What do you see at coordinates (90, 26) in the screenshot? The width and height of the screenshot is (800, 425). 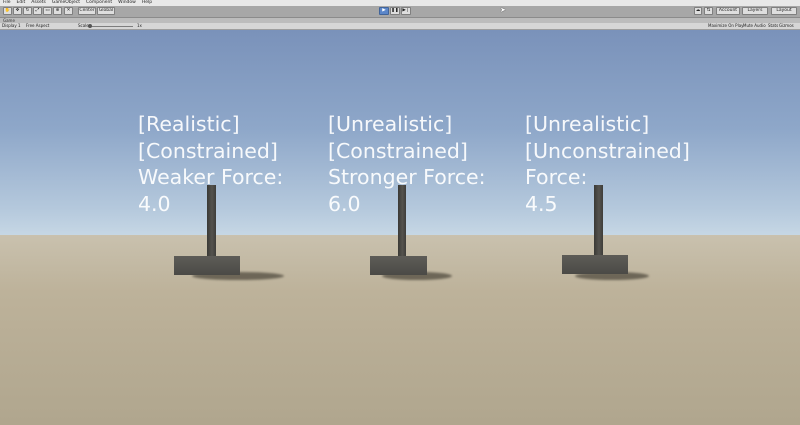 I see `scale-slider-handle` at bounding box center [90, 26].